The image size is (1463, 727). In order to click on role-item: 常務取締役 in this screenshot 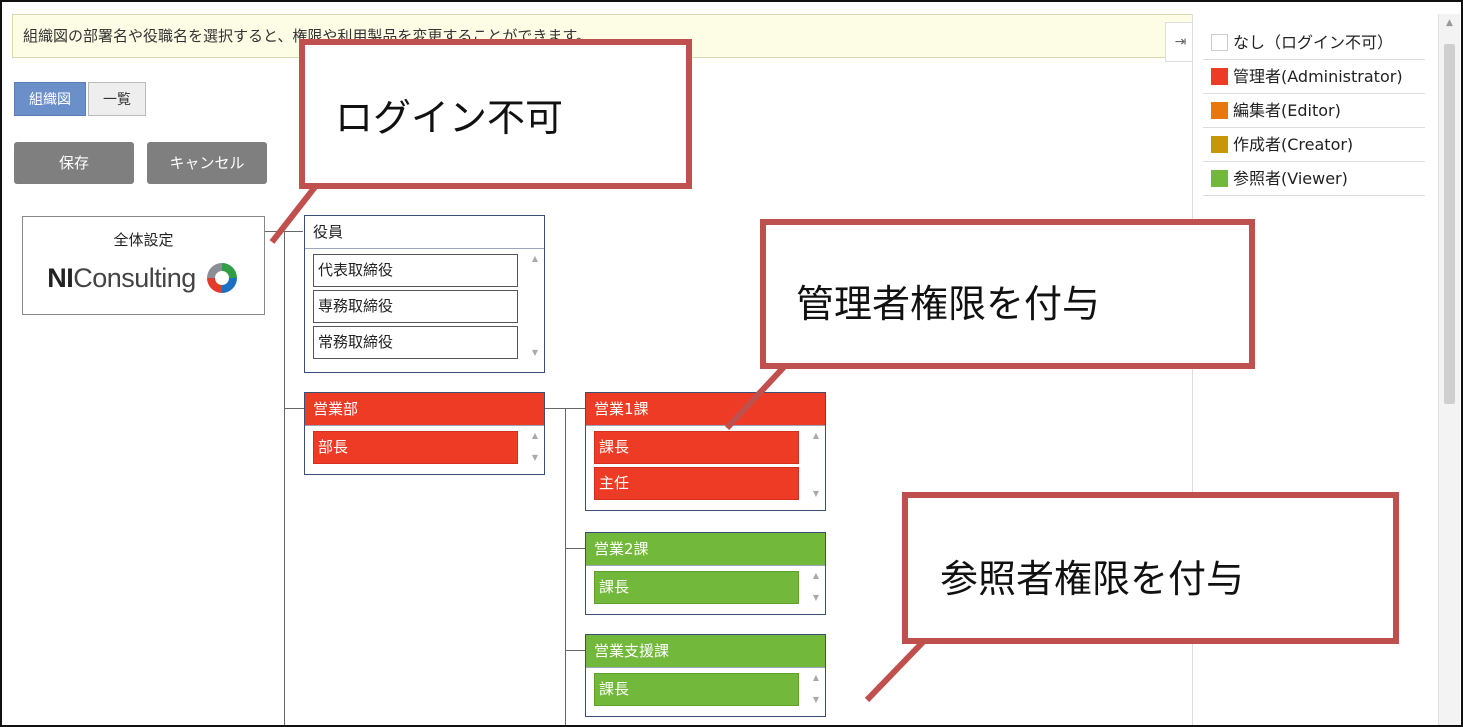, I will do `click(415, 342)`.